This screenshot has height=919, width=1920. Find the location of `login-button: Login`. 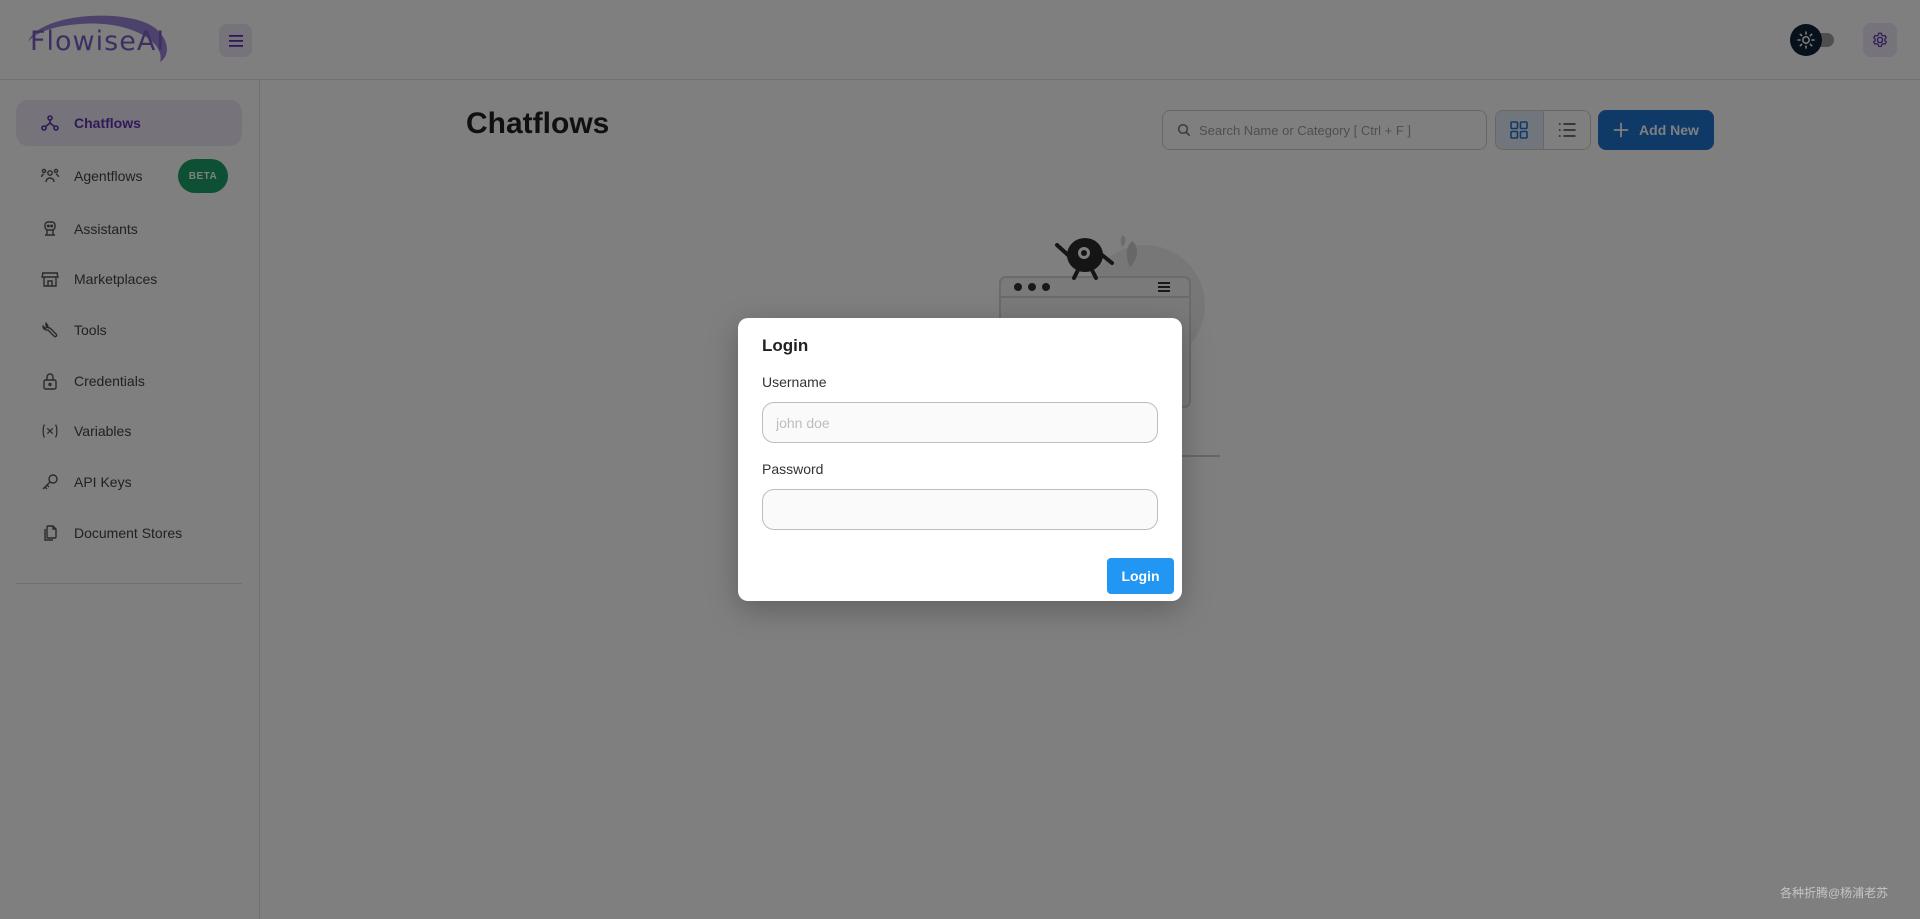

login-button: Login is located at coordinates (1140, 576).